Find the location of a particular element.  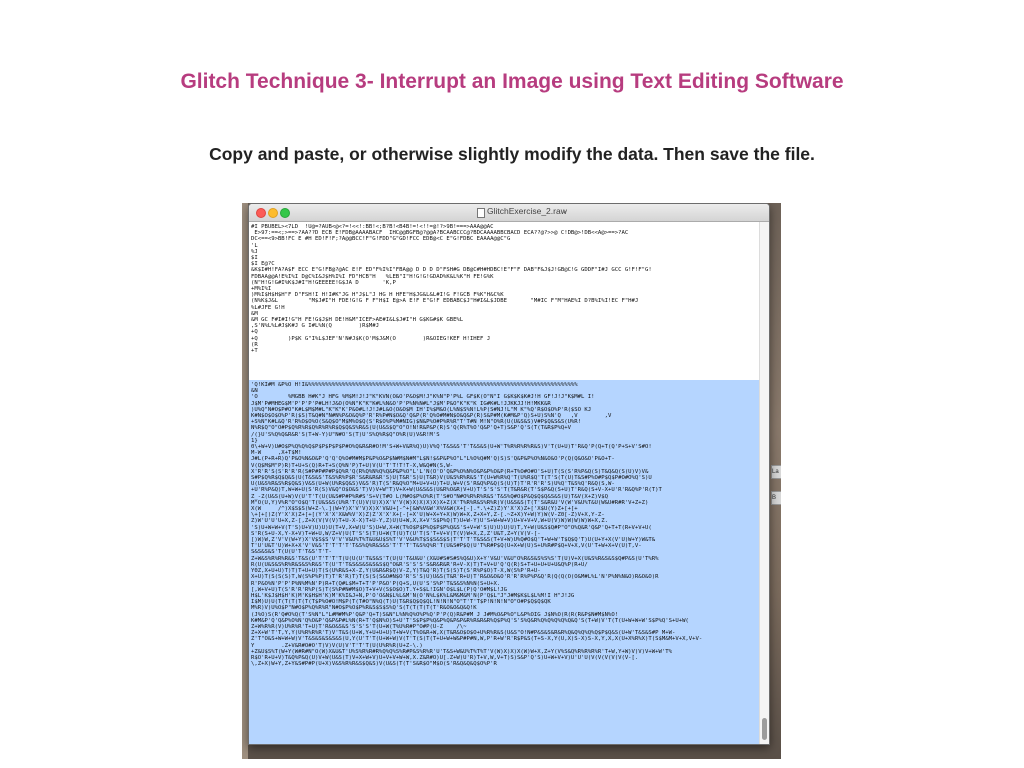

document-icon is located at coordinates (481, 213).